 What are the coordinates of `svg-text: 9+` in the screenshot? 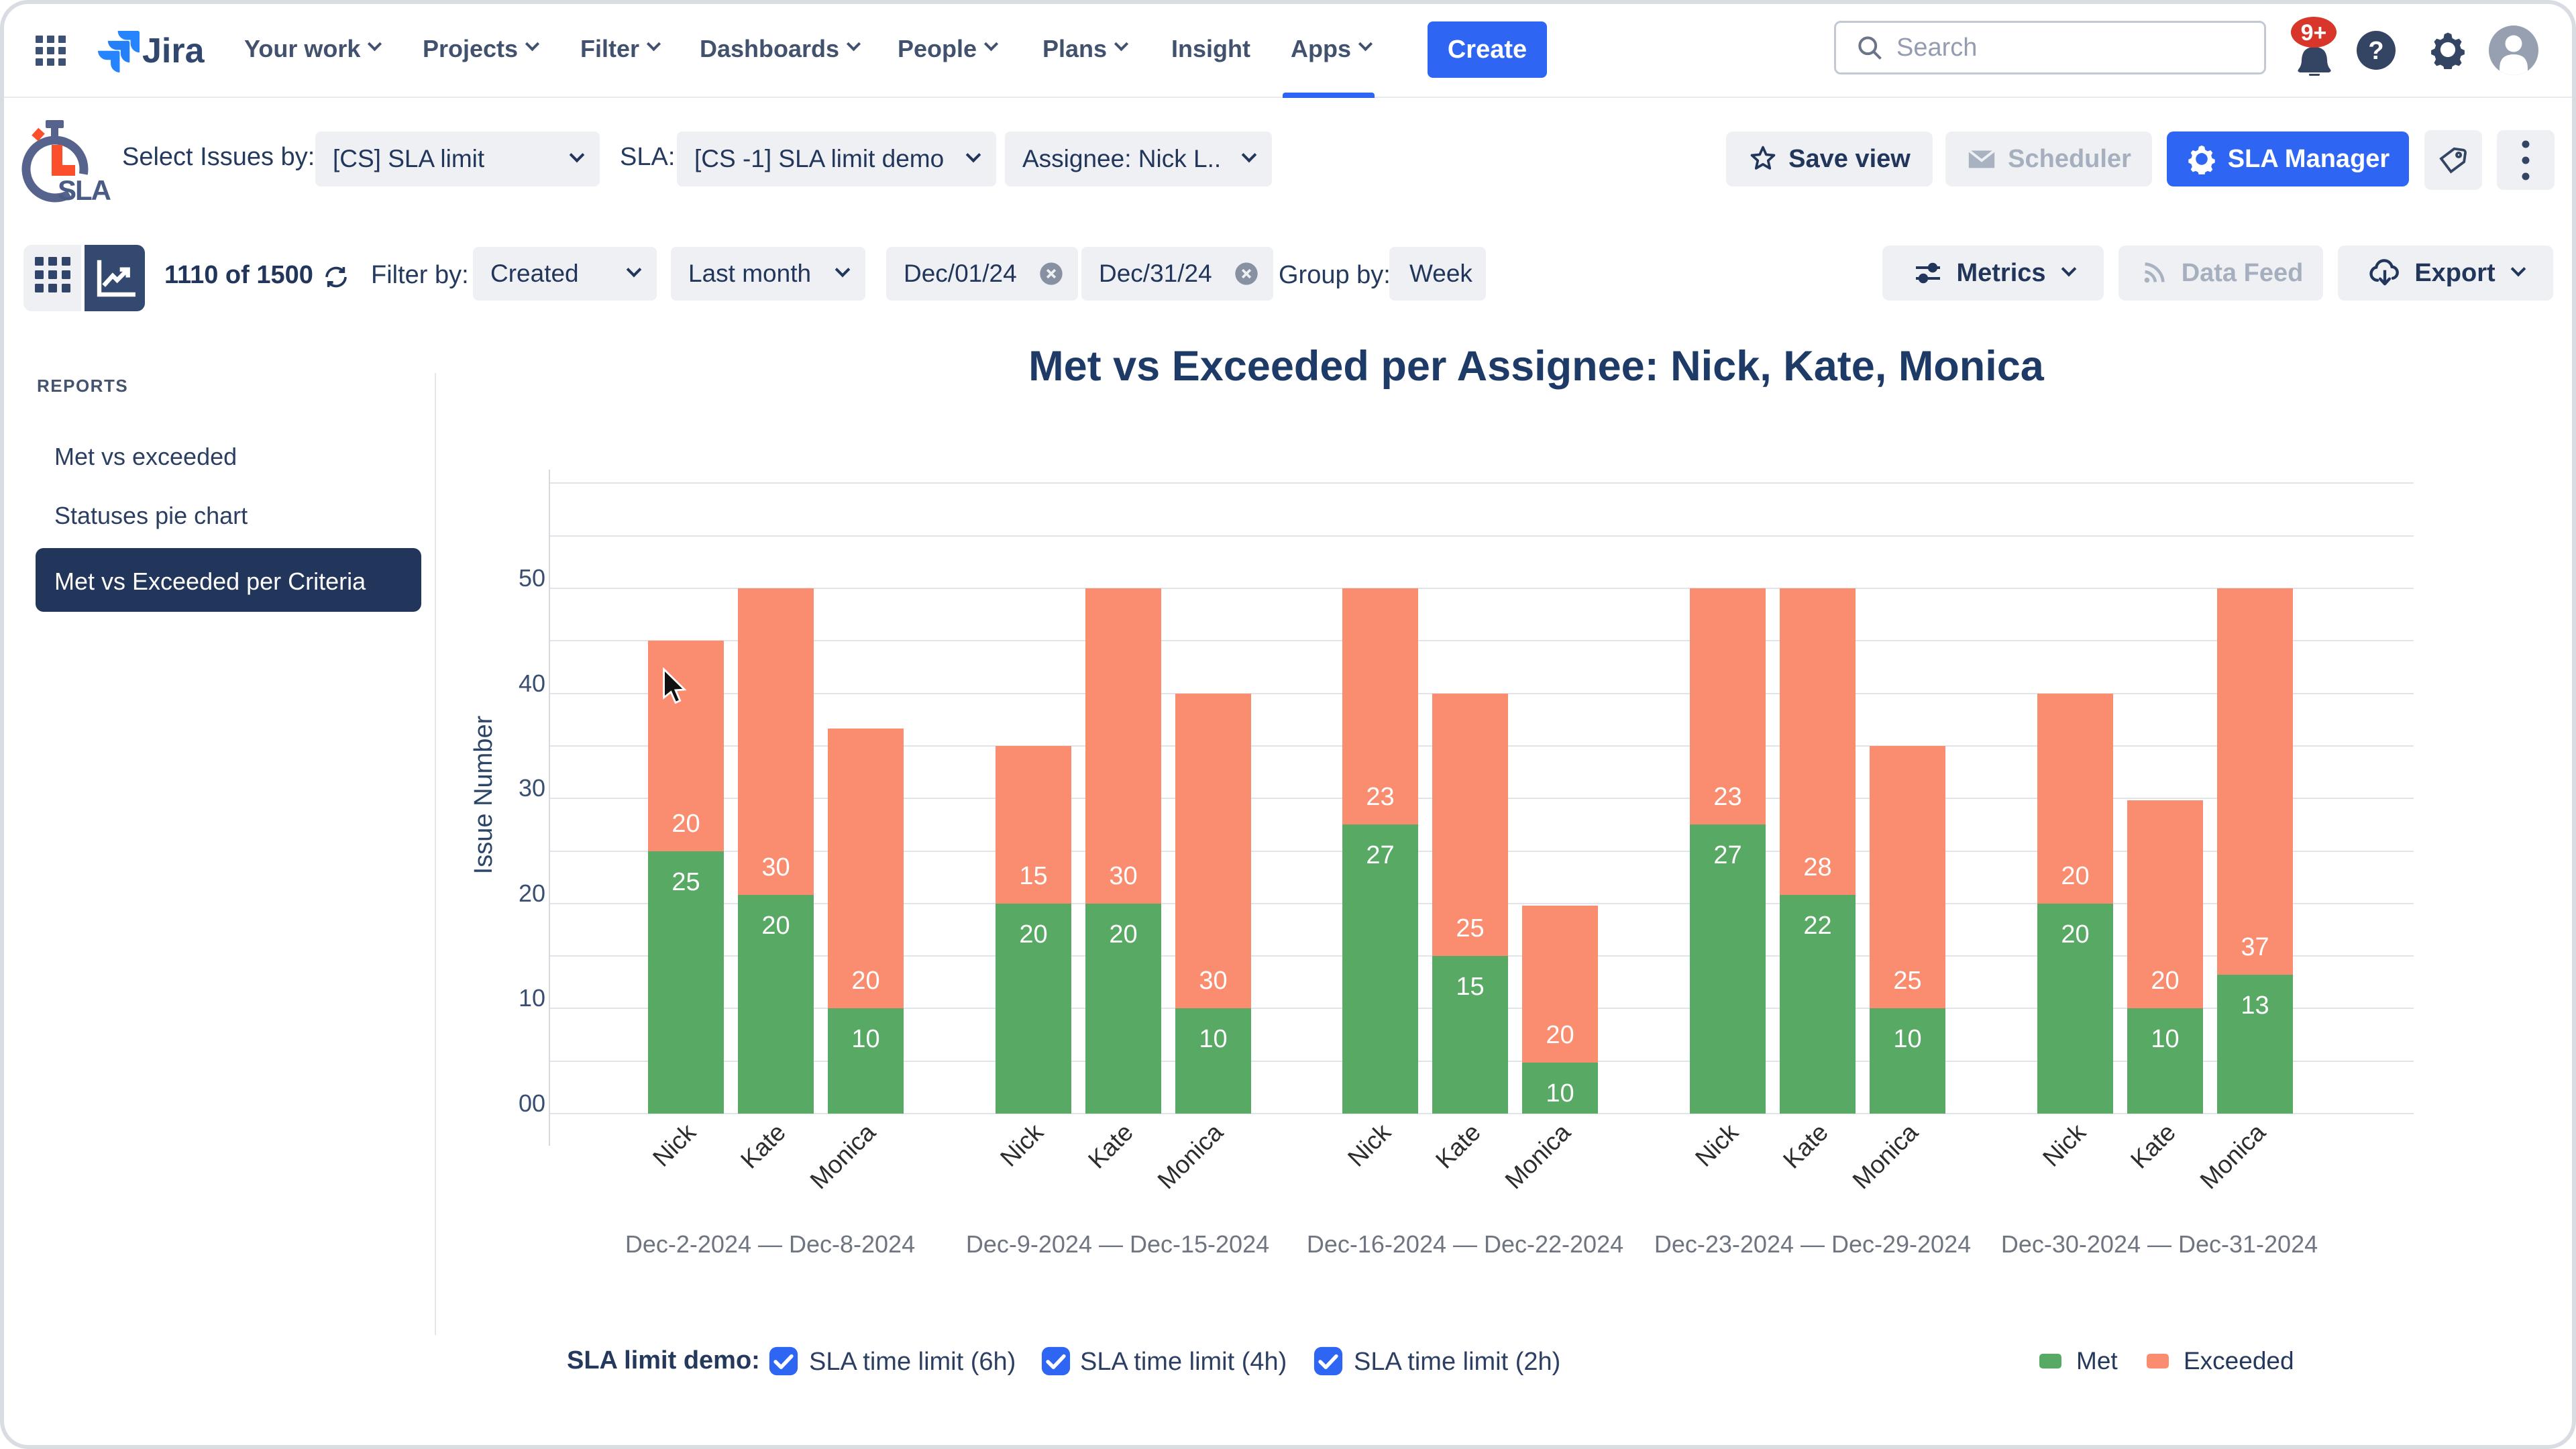 It's located at (2314, 33).